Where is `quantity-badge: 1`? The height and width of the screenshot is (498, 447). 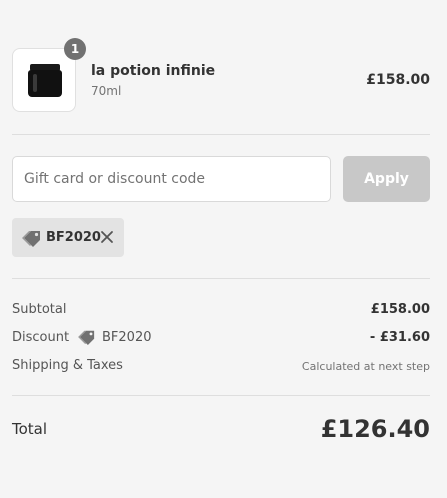 quantity-badge: 1 is located at coordinates (75, 49).